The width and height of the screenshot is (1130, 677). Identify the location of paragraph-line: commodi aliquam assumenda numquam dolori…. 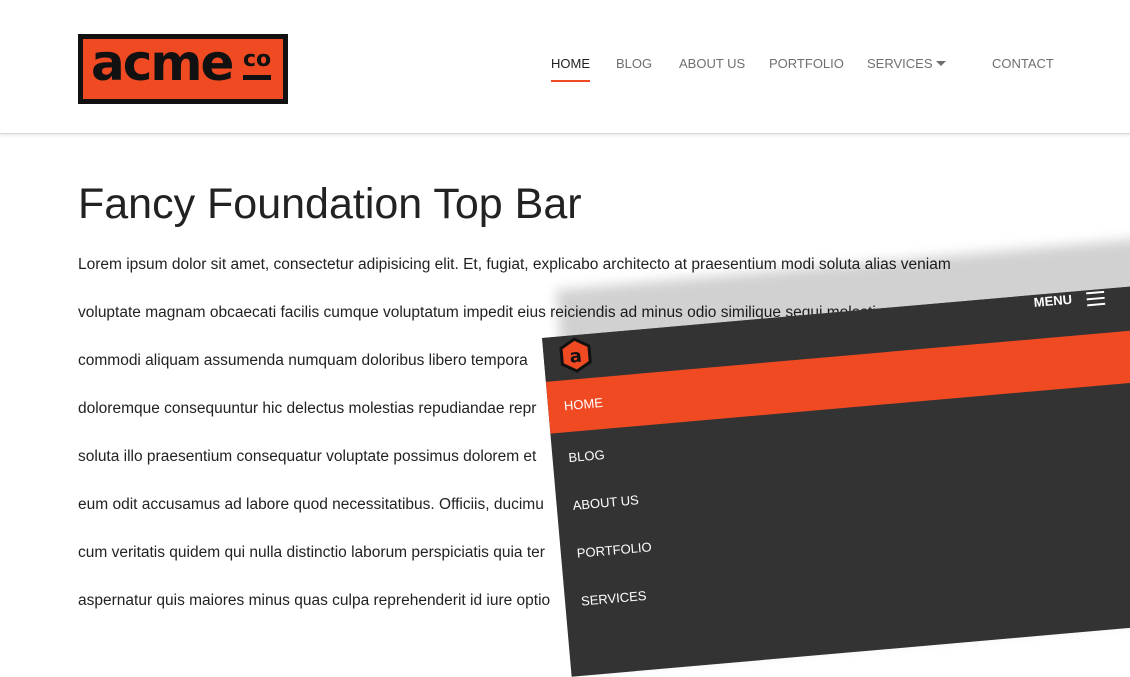
(303, 360).